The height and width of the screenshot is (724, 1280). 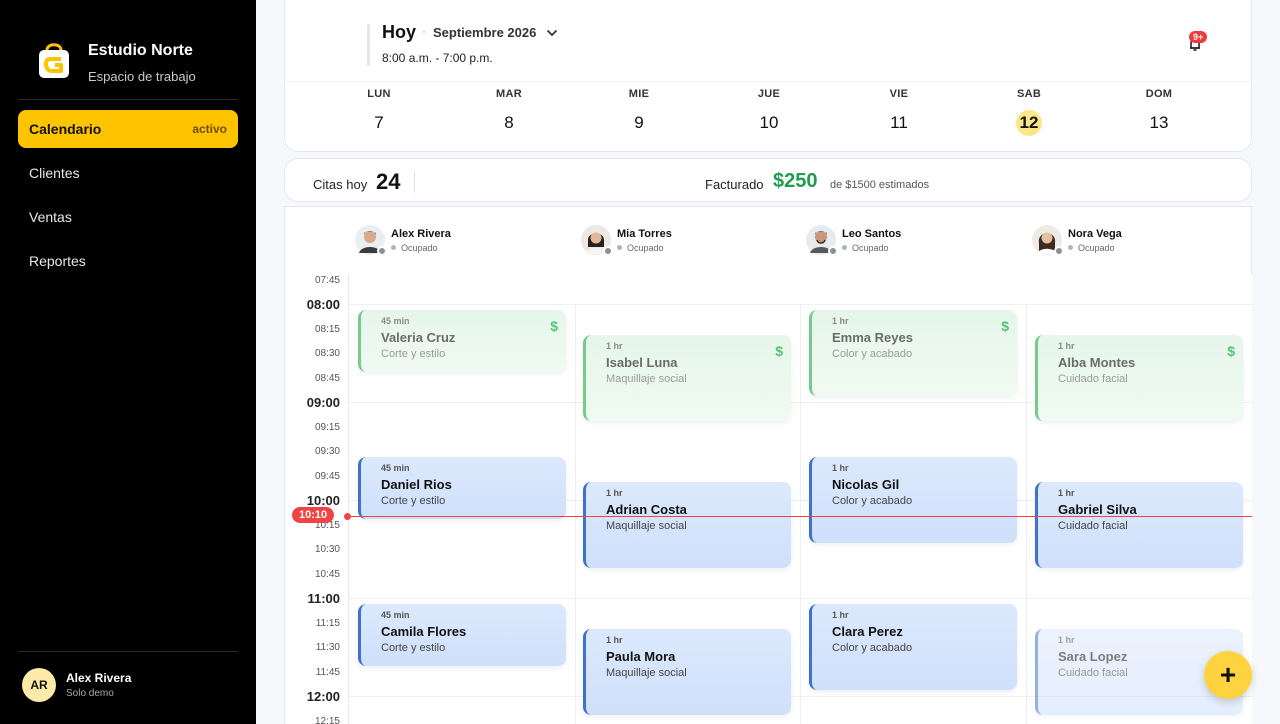 What do you see at coordinates (128, 173) in the screenshot?
I see `sidebar-item-clientes: Clientes` at bounding box center [128, 173].